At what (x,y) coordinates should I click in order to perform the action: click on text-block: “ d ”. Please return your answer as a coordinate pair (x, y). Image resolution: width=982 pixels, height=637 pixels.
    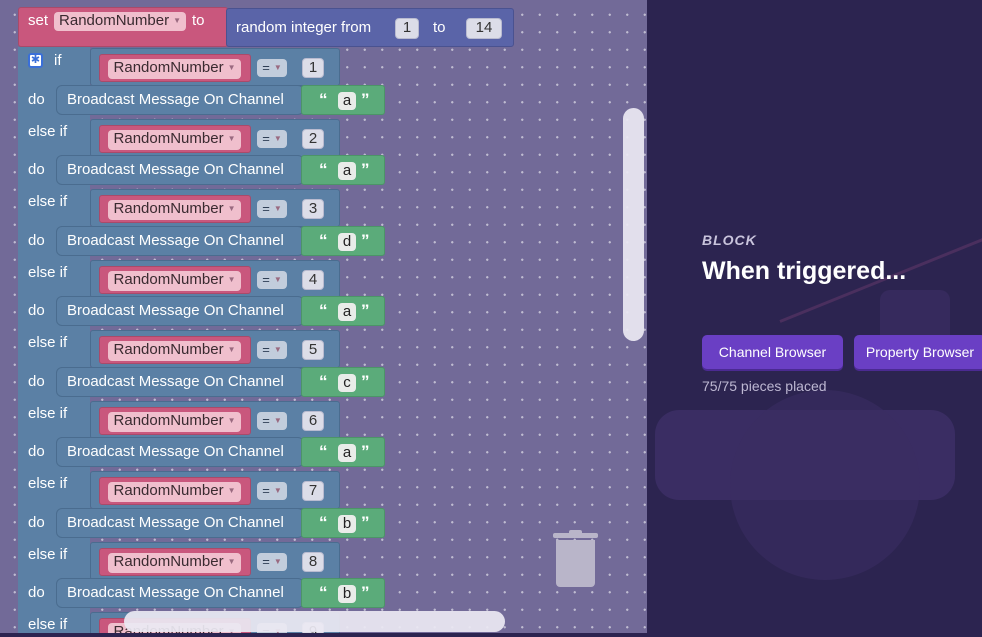
    Looking at the image, I should click on (343, 241).